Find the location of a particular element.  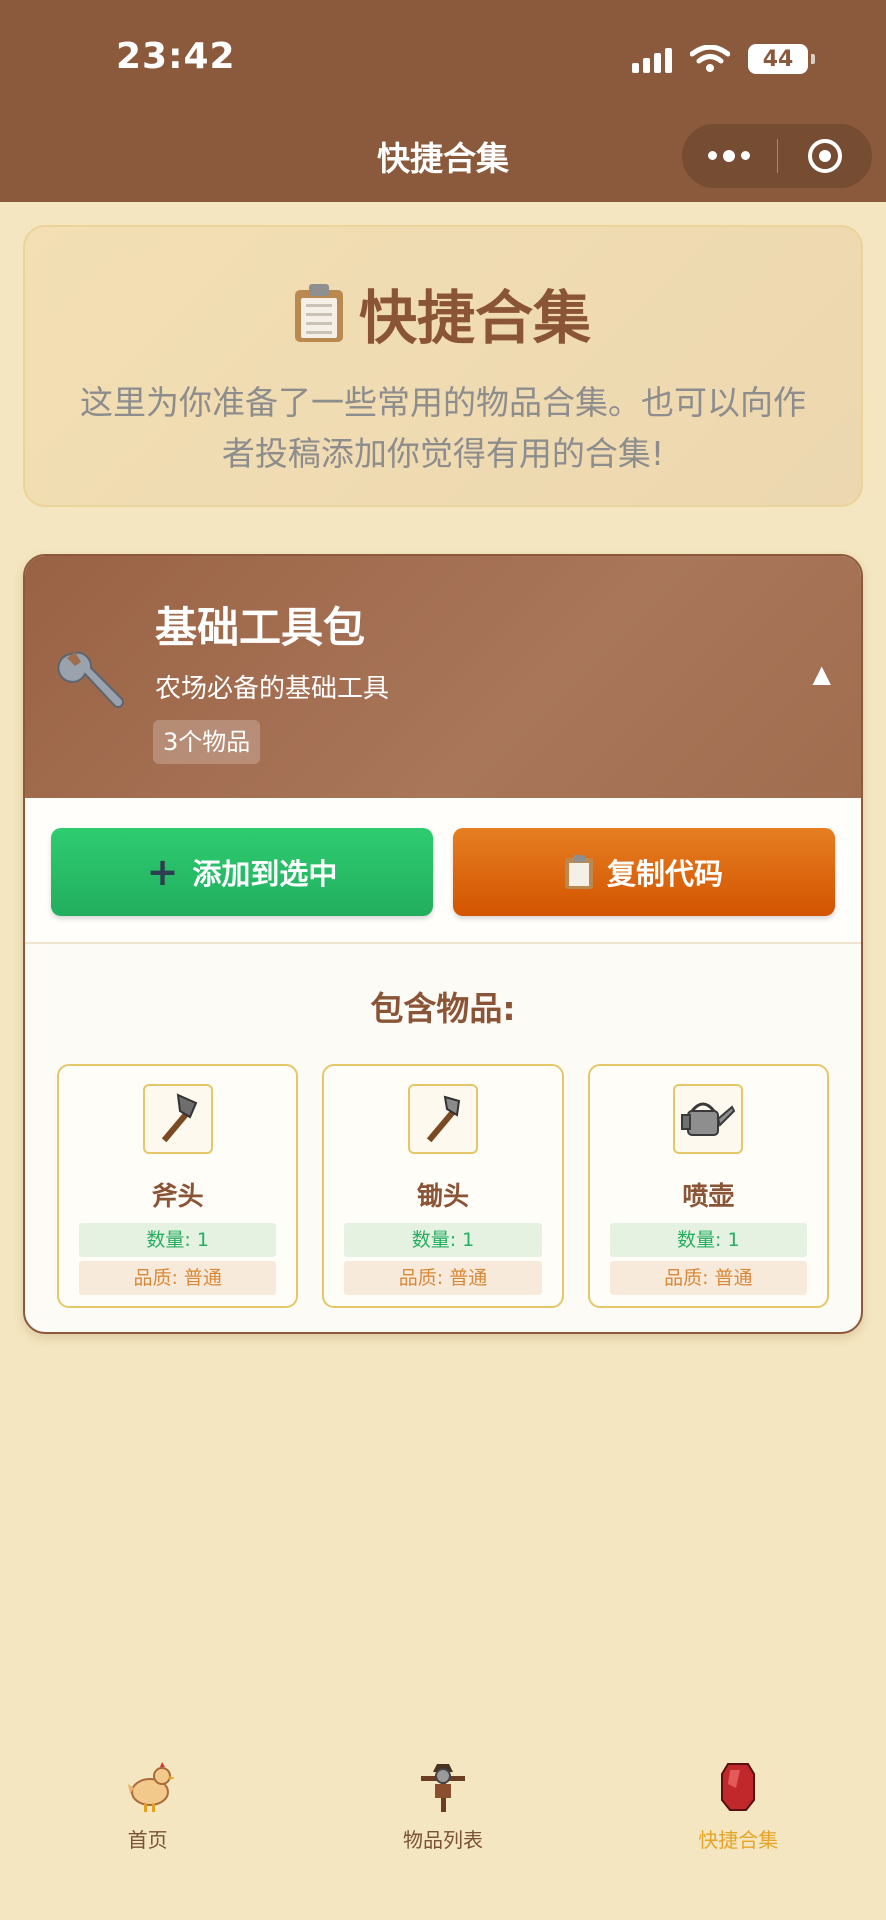

tab-home: 首页 is located at coordinates (147, 1800).